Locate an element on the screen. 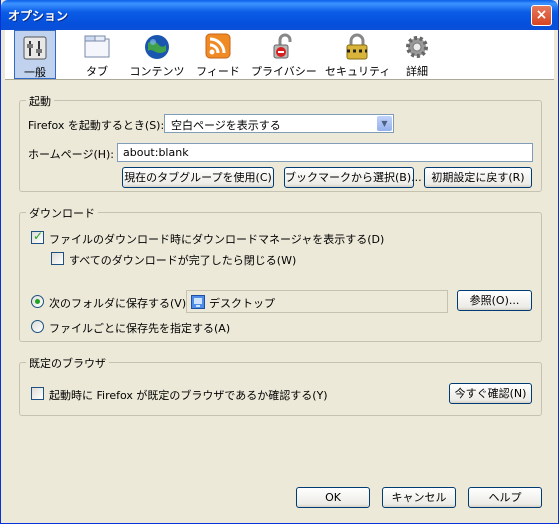  check-now-button: 今すぐ確認(N) is located at coordinates (490, 393).